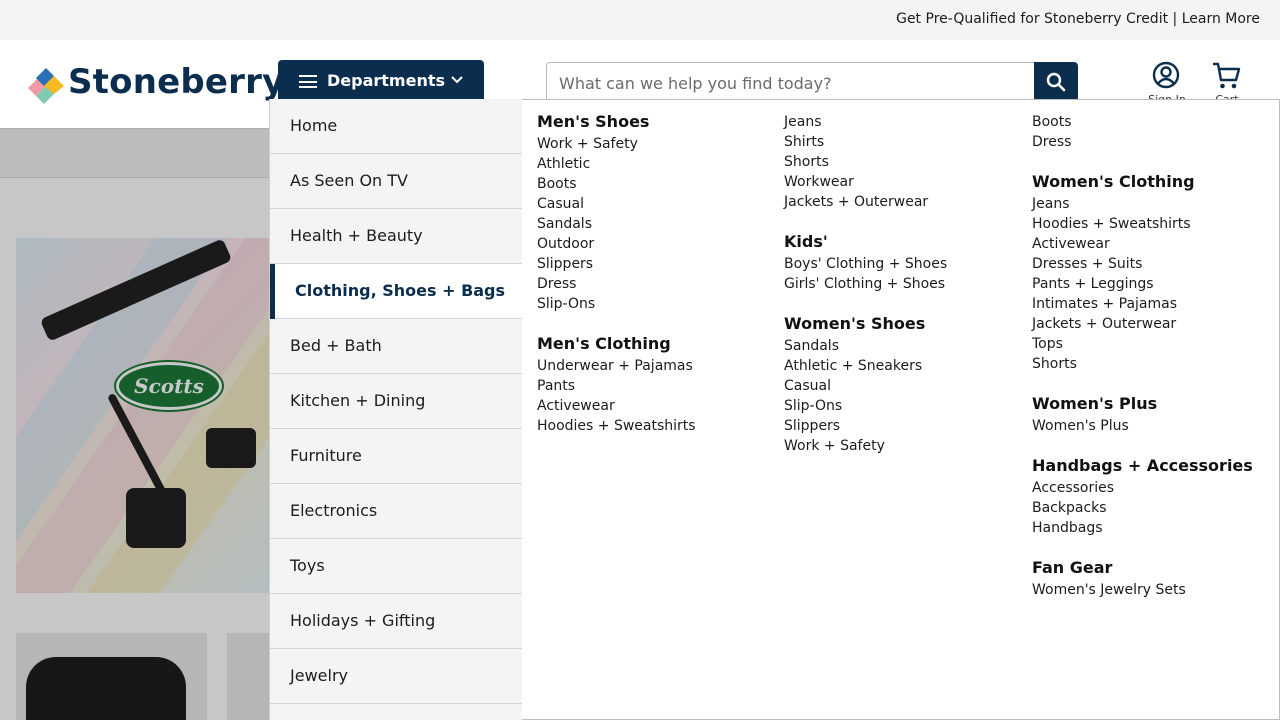 The image size is (1280, 720). I want to click on flyout-link-outdoor: Outdoor, so click(657, 244).